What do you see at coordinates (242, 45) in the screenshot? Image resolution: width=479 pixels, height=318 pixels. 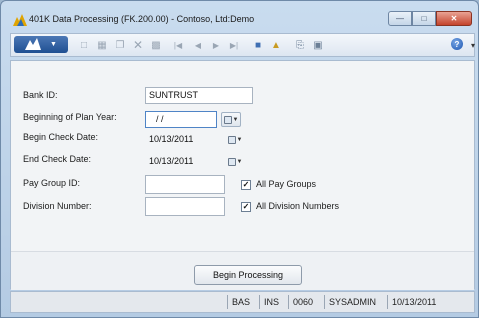 I see `toolbar: ▼ □ ▦ ❐ ✕ ▩ |◀ ◀ ▶ ▶| ■ ▲ ⎘ ▣ ? ▾` at bounding box center [242, 45].